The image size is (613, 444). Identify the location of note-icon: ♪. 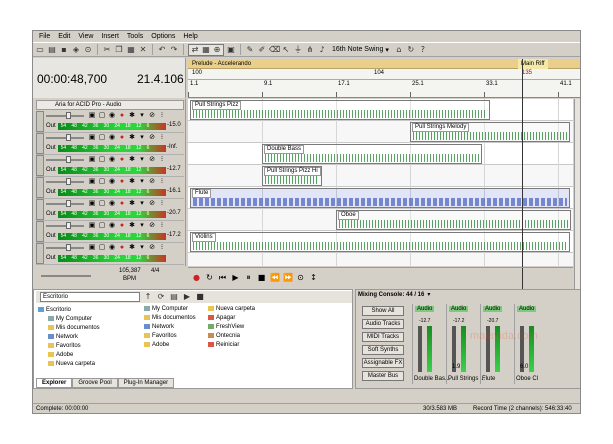
(322, 50).